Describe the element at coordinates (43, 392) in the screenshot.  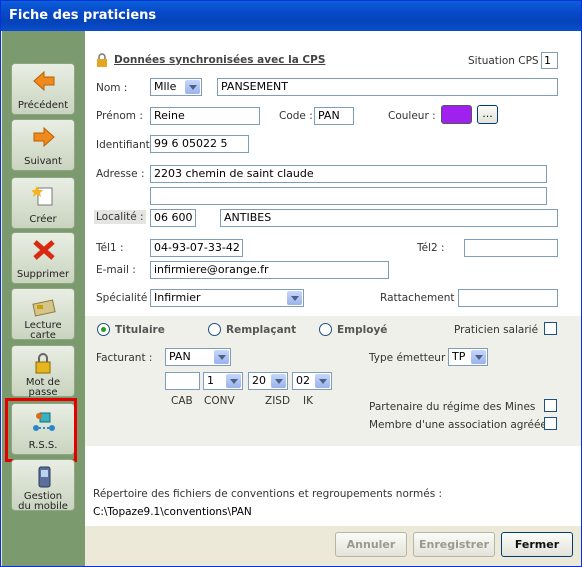
I see `password-label-2: passe` at that location.